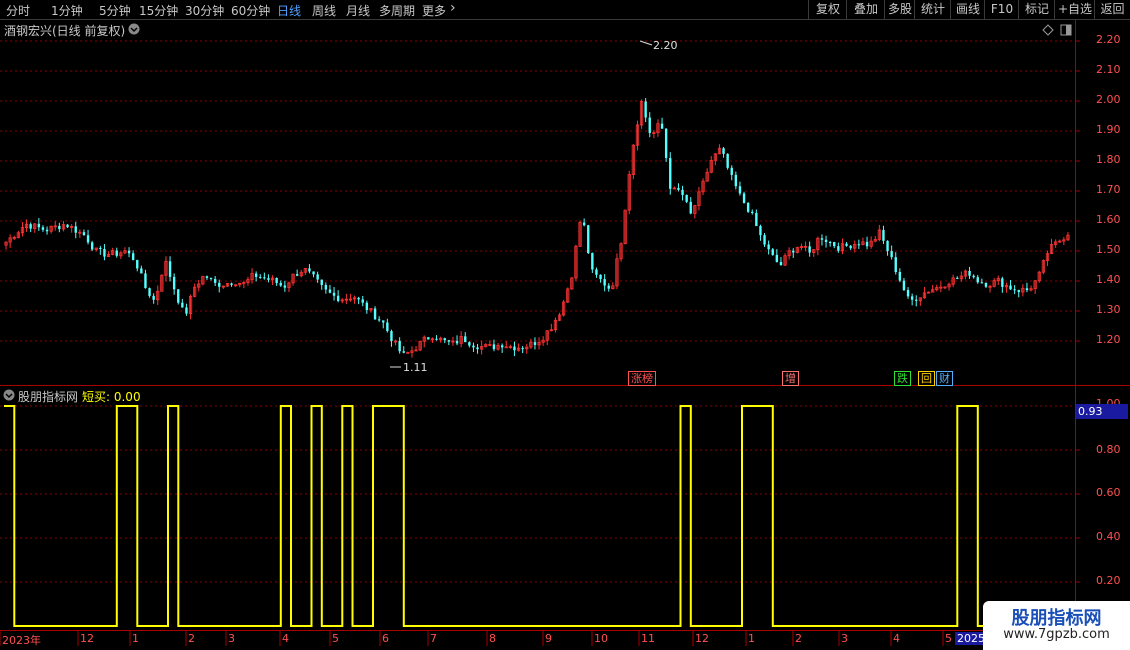  What do you see at coordinates (204, 10) in the screenshot?
I see `period-tab-30min: 30分钟` at bounding box center [204, 10].